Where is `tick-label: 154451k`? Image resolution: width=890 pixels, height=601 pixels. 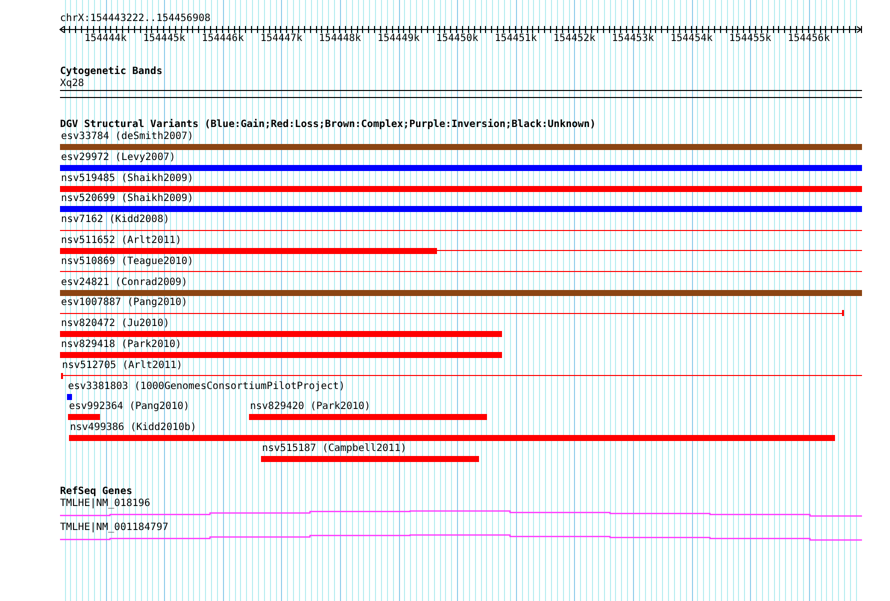 tick-label: 154451k is located at coordinates (515, 39).